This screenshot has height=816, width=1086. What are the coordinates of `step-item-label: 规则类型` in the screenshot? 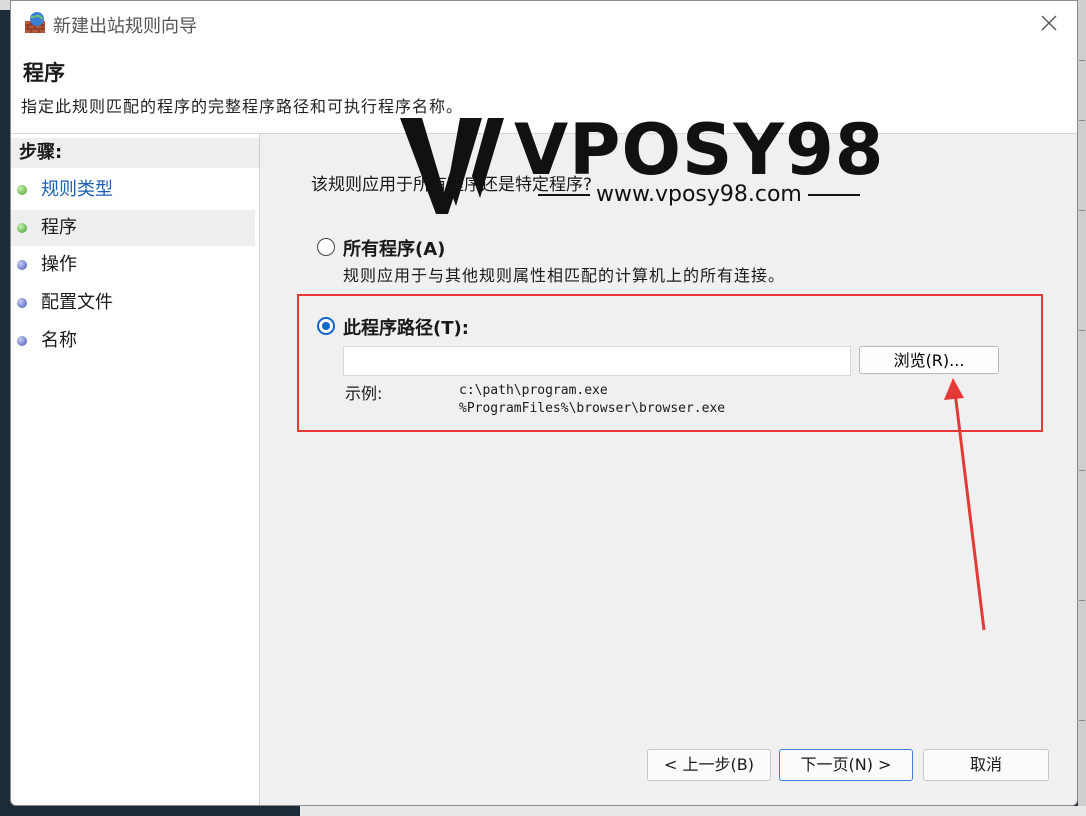 It's located at (77, 189).